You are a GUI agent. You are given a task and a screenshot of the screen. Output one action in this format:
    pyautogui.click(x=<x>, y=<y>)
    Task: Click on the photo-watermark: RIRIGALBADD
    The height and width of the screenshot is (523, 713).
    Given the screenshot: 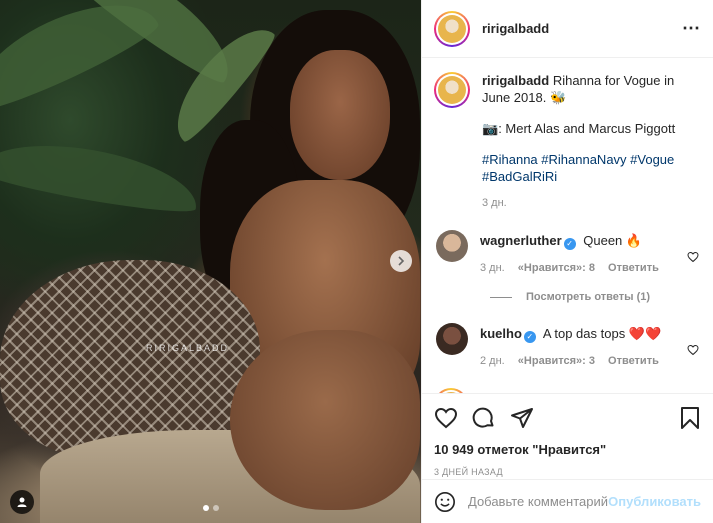 What is the action you would take?
    pyautogui.click(x=188, y=348)
    